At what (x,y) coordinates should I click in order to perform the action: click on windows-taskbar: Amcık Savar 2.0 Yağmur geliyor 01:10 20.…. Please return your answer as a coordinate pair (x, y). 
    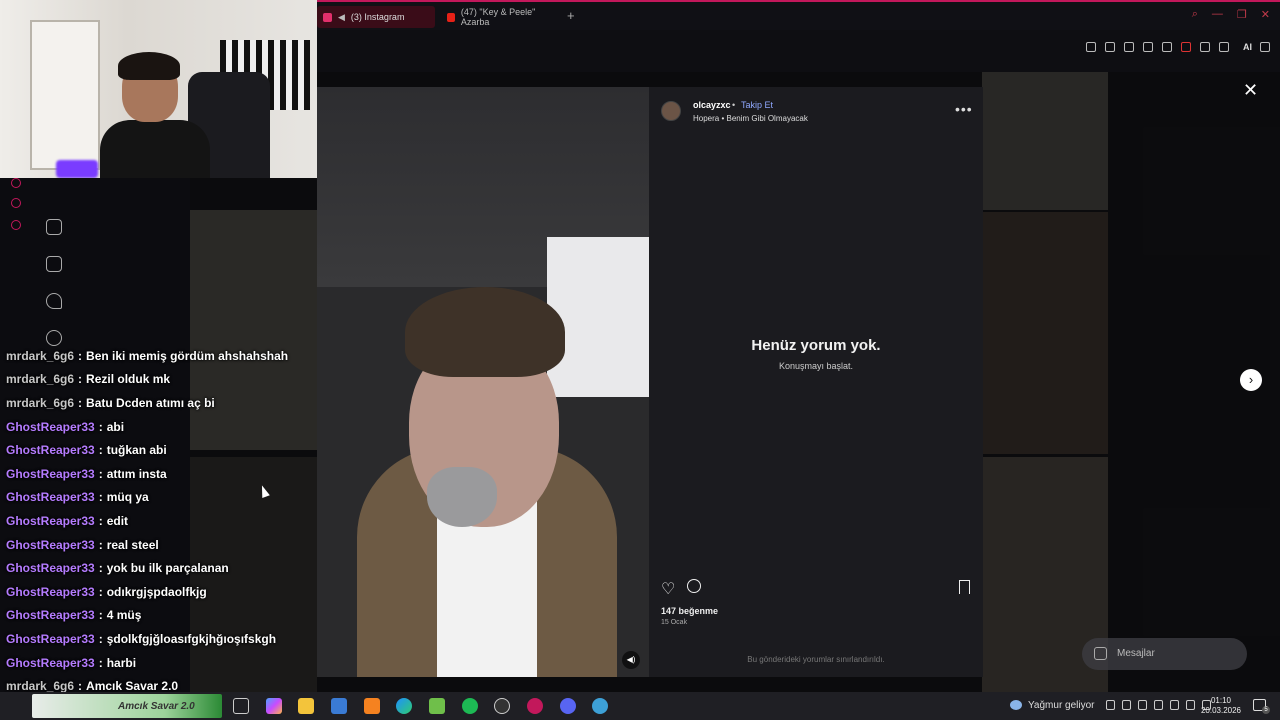
    Looking at the image, I should click on (640, 706).